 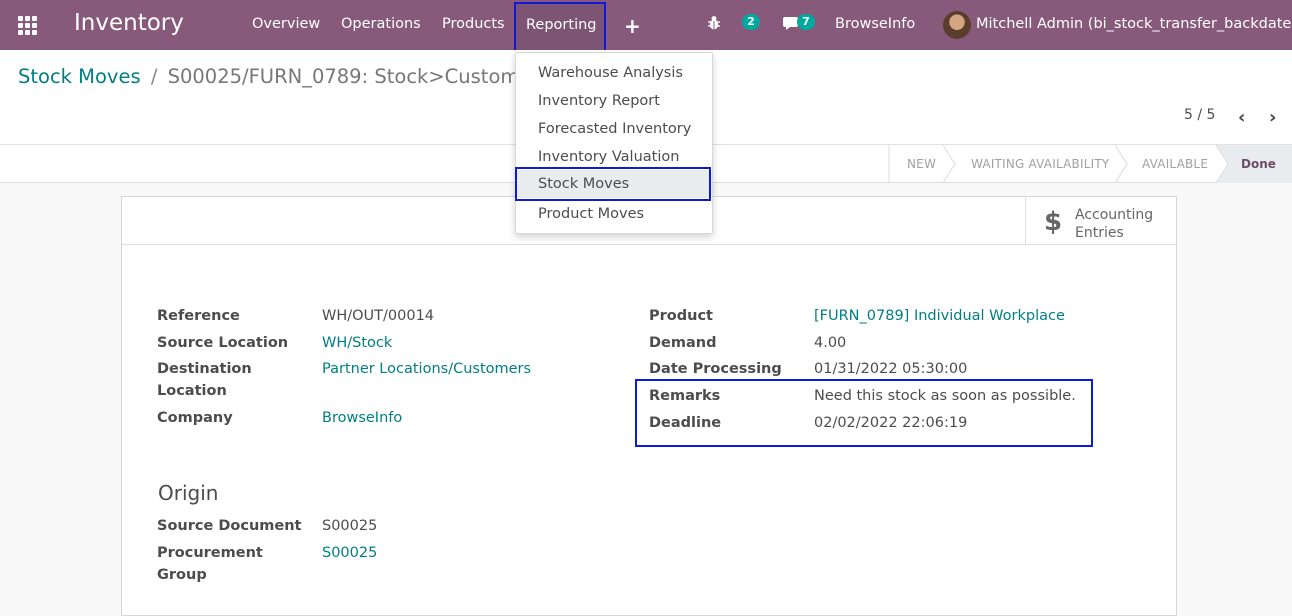 I want to click on breadcrumb-current-record: S00025/FURN_0789: Stock>Custom, so click(x=343, y=76).